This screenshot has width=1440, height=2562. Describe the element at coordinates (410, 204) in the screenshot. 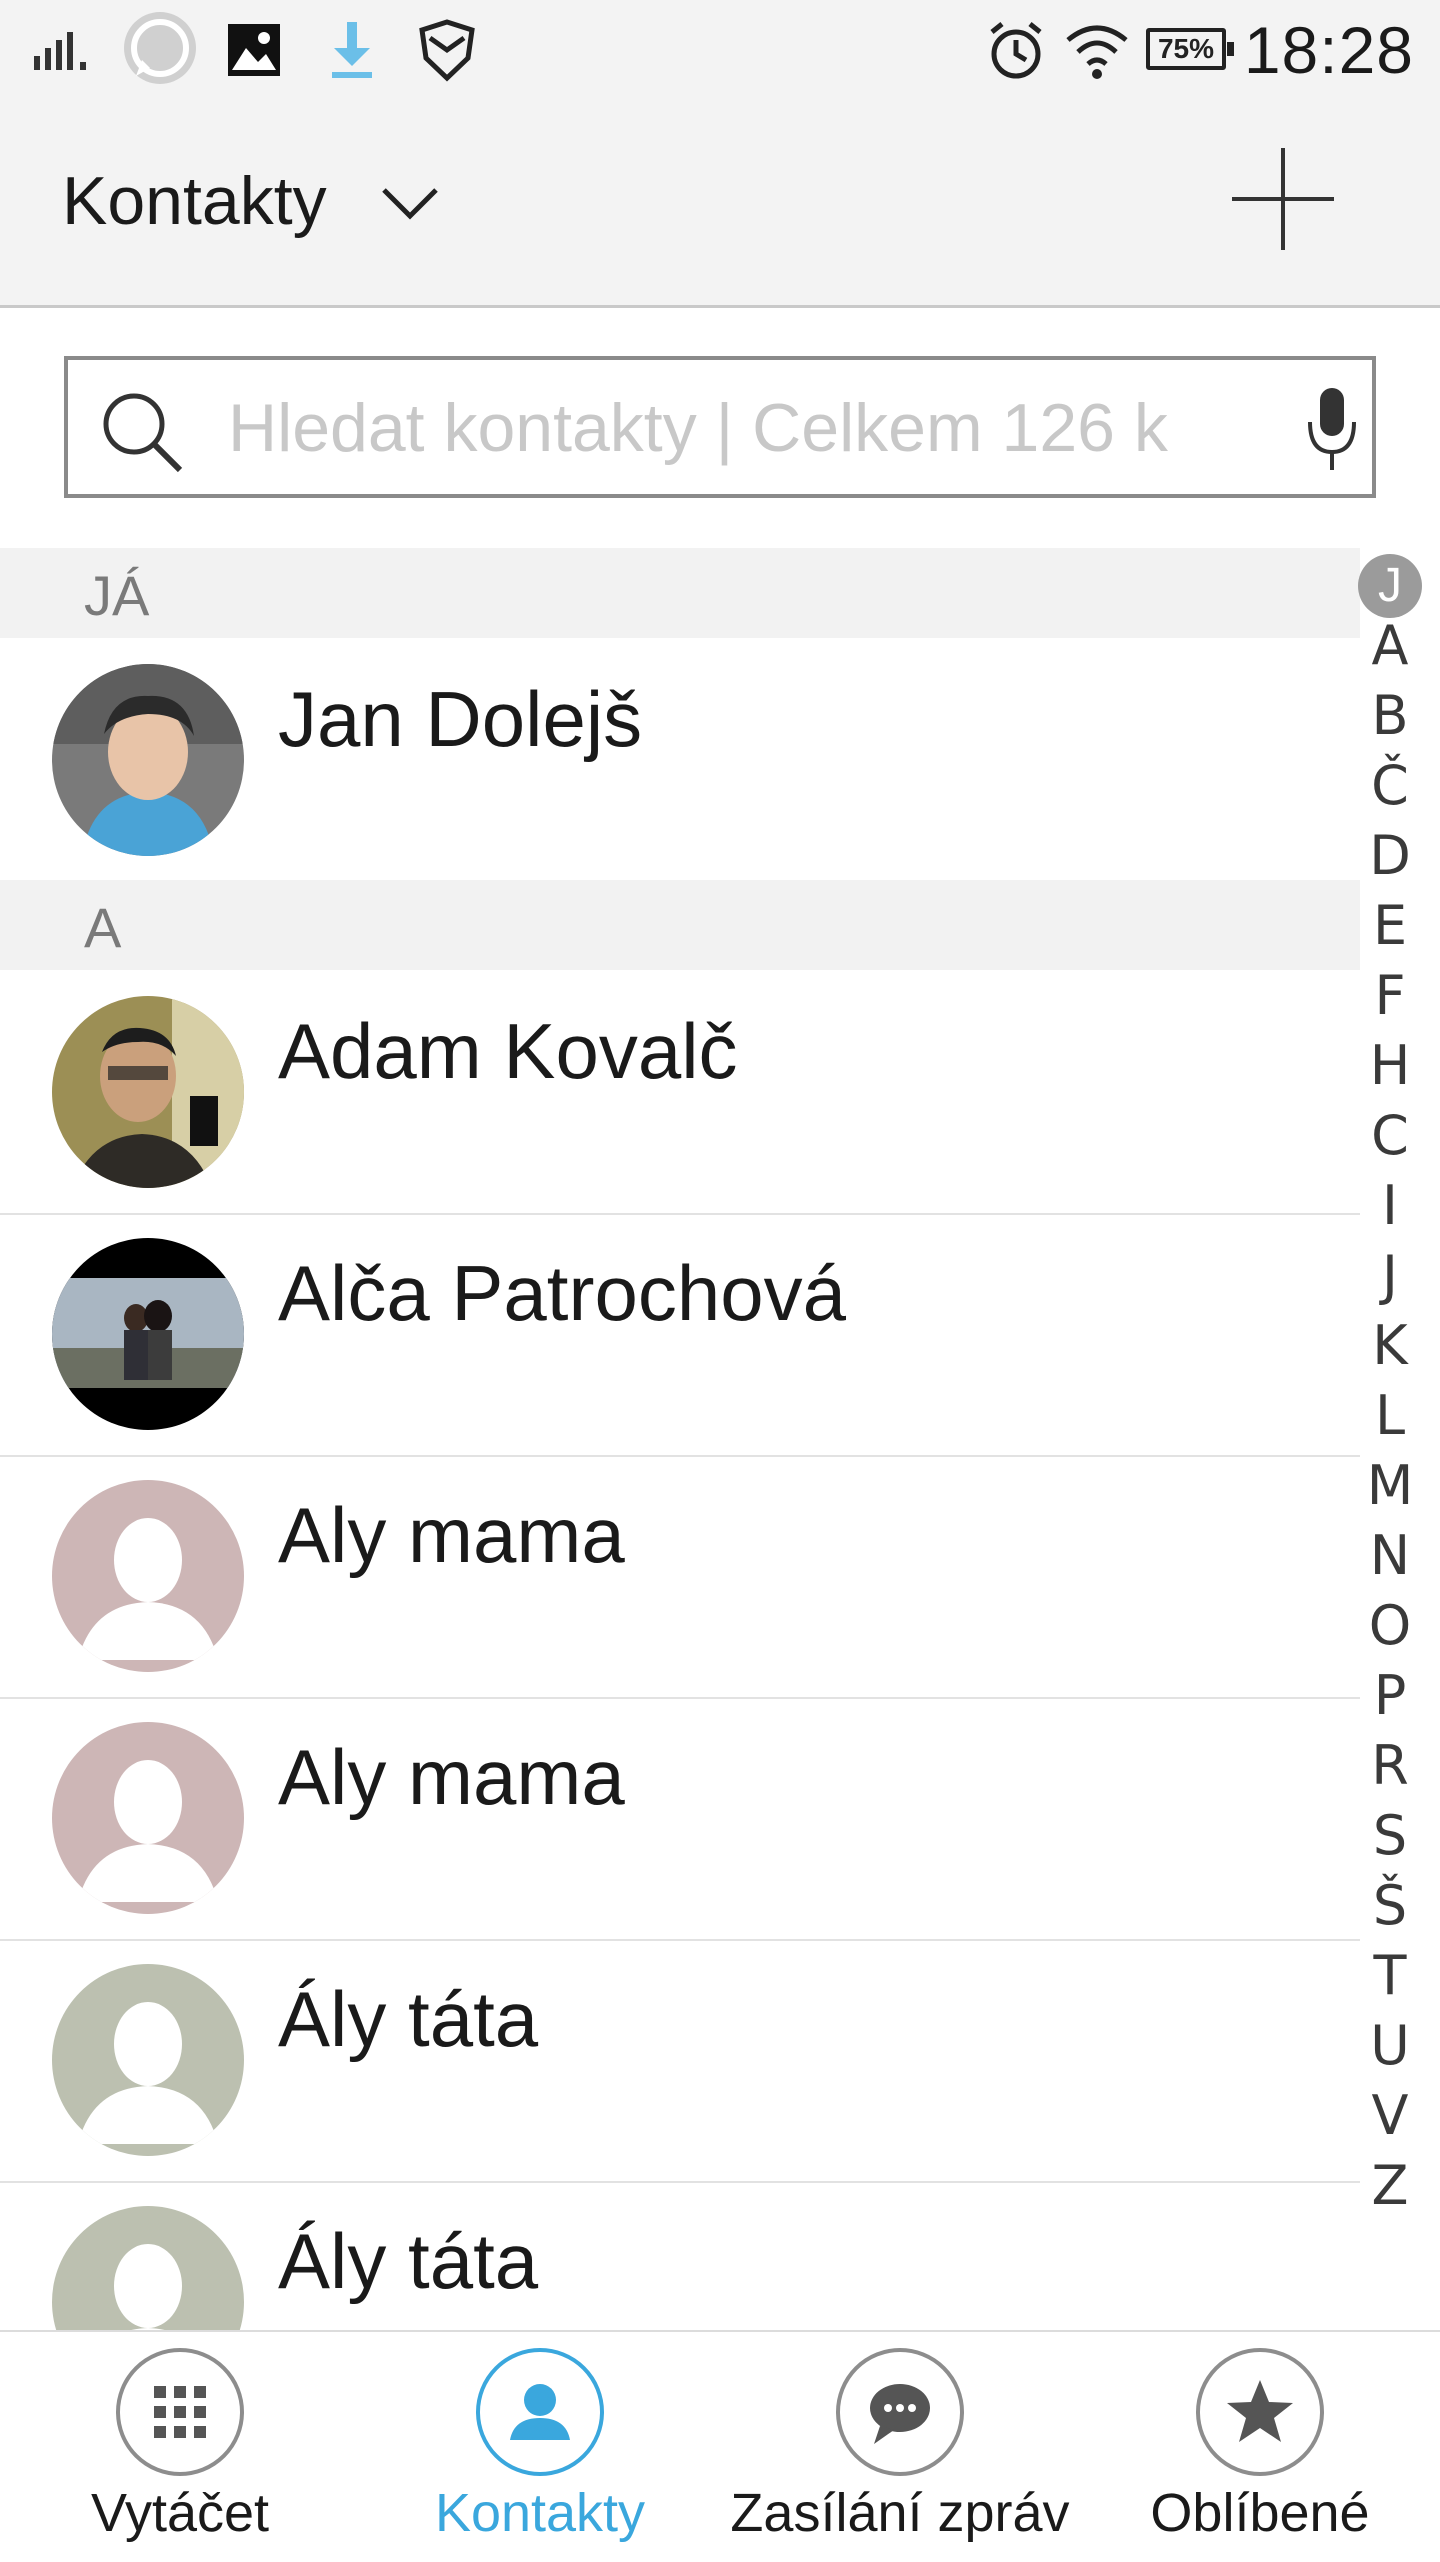

I see `chevron-down-icon` at that location.